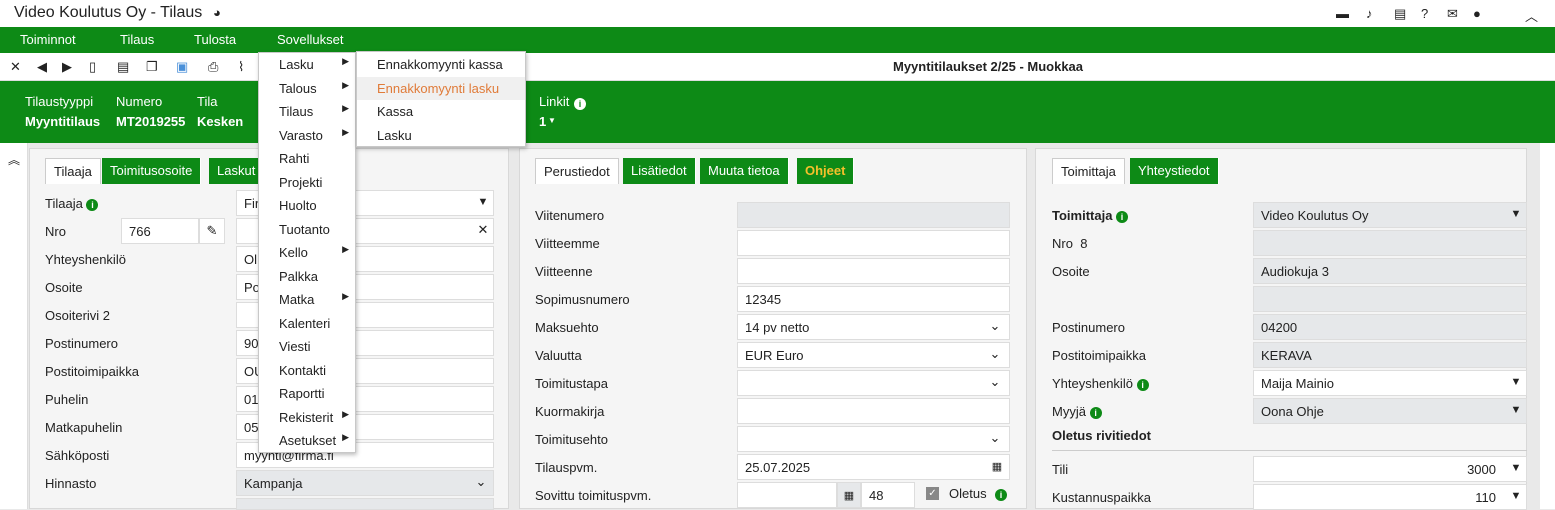 Image resolution: width=1555 pixels, height=510 pixels. I want to click on clear-icon: ✕, so click(483, 231).